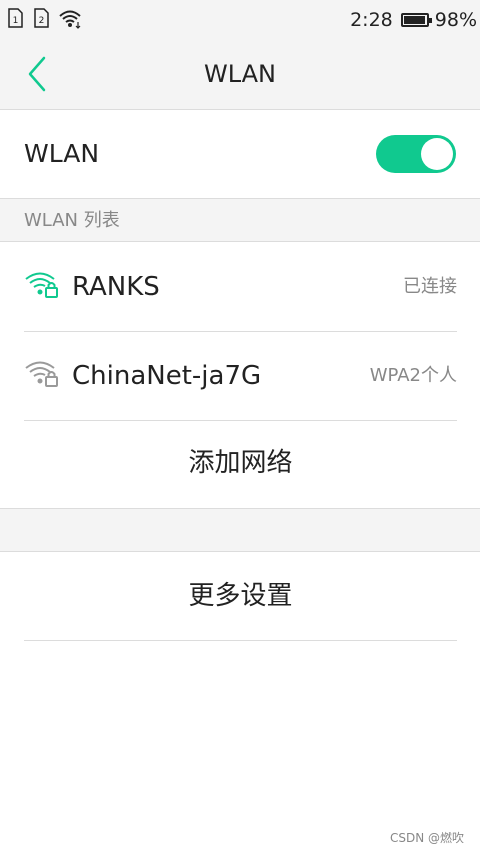 This screenshot has width=480, height=854. I want to click on watermark: CSDN @燃吹, so click(426, 838).